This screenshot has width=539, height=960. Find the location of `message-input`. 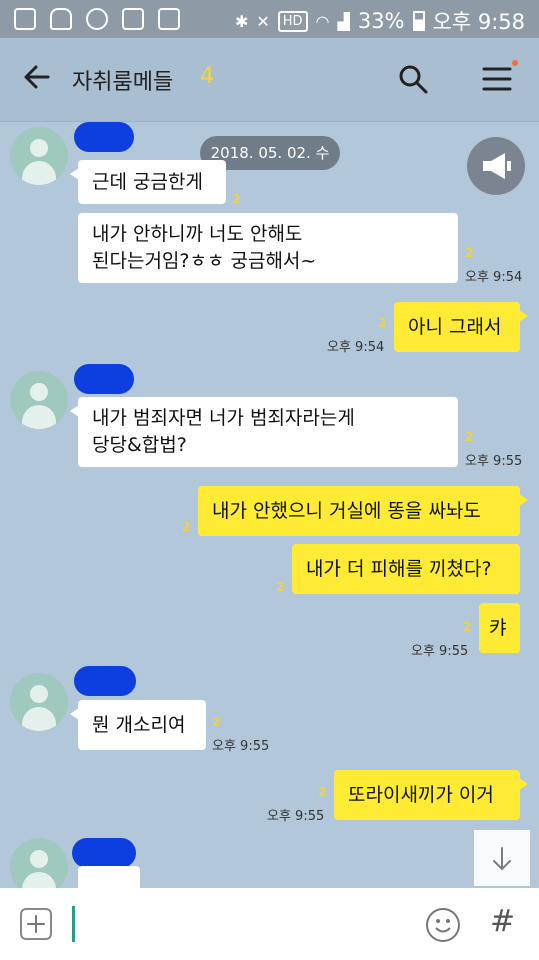

message-input is located at coordinates (73, 924).